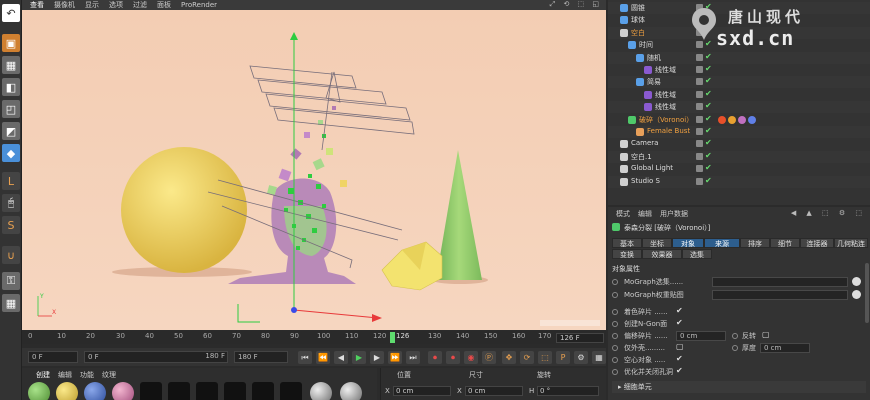  What do you see at coordinates (164, 5) in the screenshot?
I see `menu-panel: 面板` at bounding box center [164, 5].